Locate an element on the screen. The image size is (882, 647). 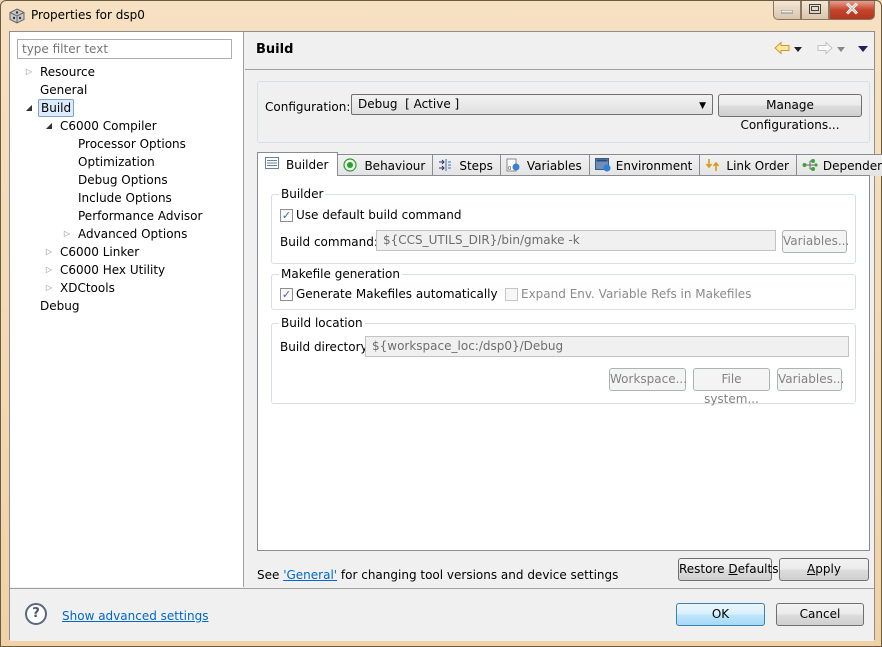
tab-variables: 0 Variables is located at coordinates (545, 165).